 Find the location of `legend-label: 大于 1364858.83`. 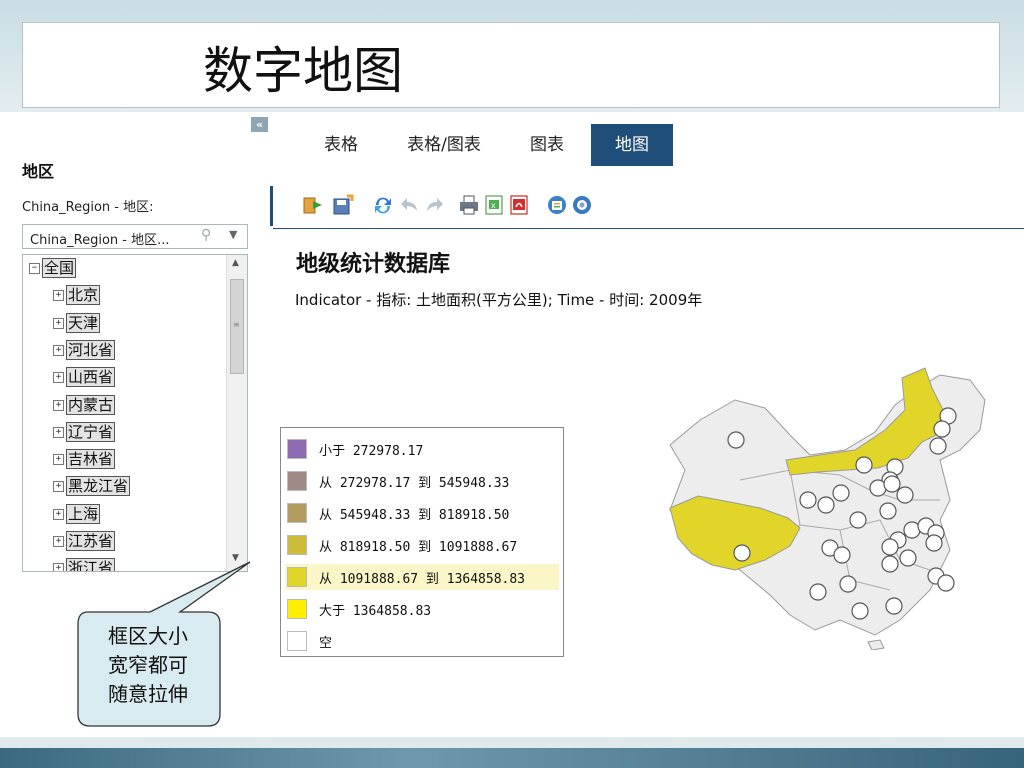

legend-label: 大于 1364858.83 is located at coordinates (375, 611).